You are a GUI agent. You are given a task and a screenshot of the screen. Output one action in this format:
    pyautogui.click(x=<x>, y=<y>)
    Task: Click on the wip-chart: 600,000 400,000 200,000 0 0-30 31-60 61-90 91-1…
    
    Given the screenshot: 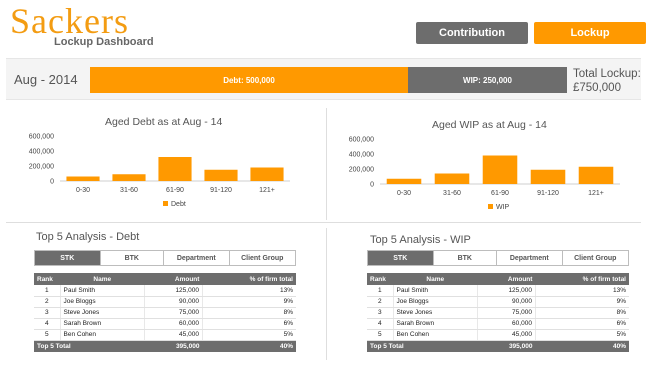 What is the action you would take?
    pyautogui.click(x=485, y=177)
    